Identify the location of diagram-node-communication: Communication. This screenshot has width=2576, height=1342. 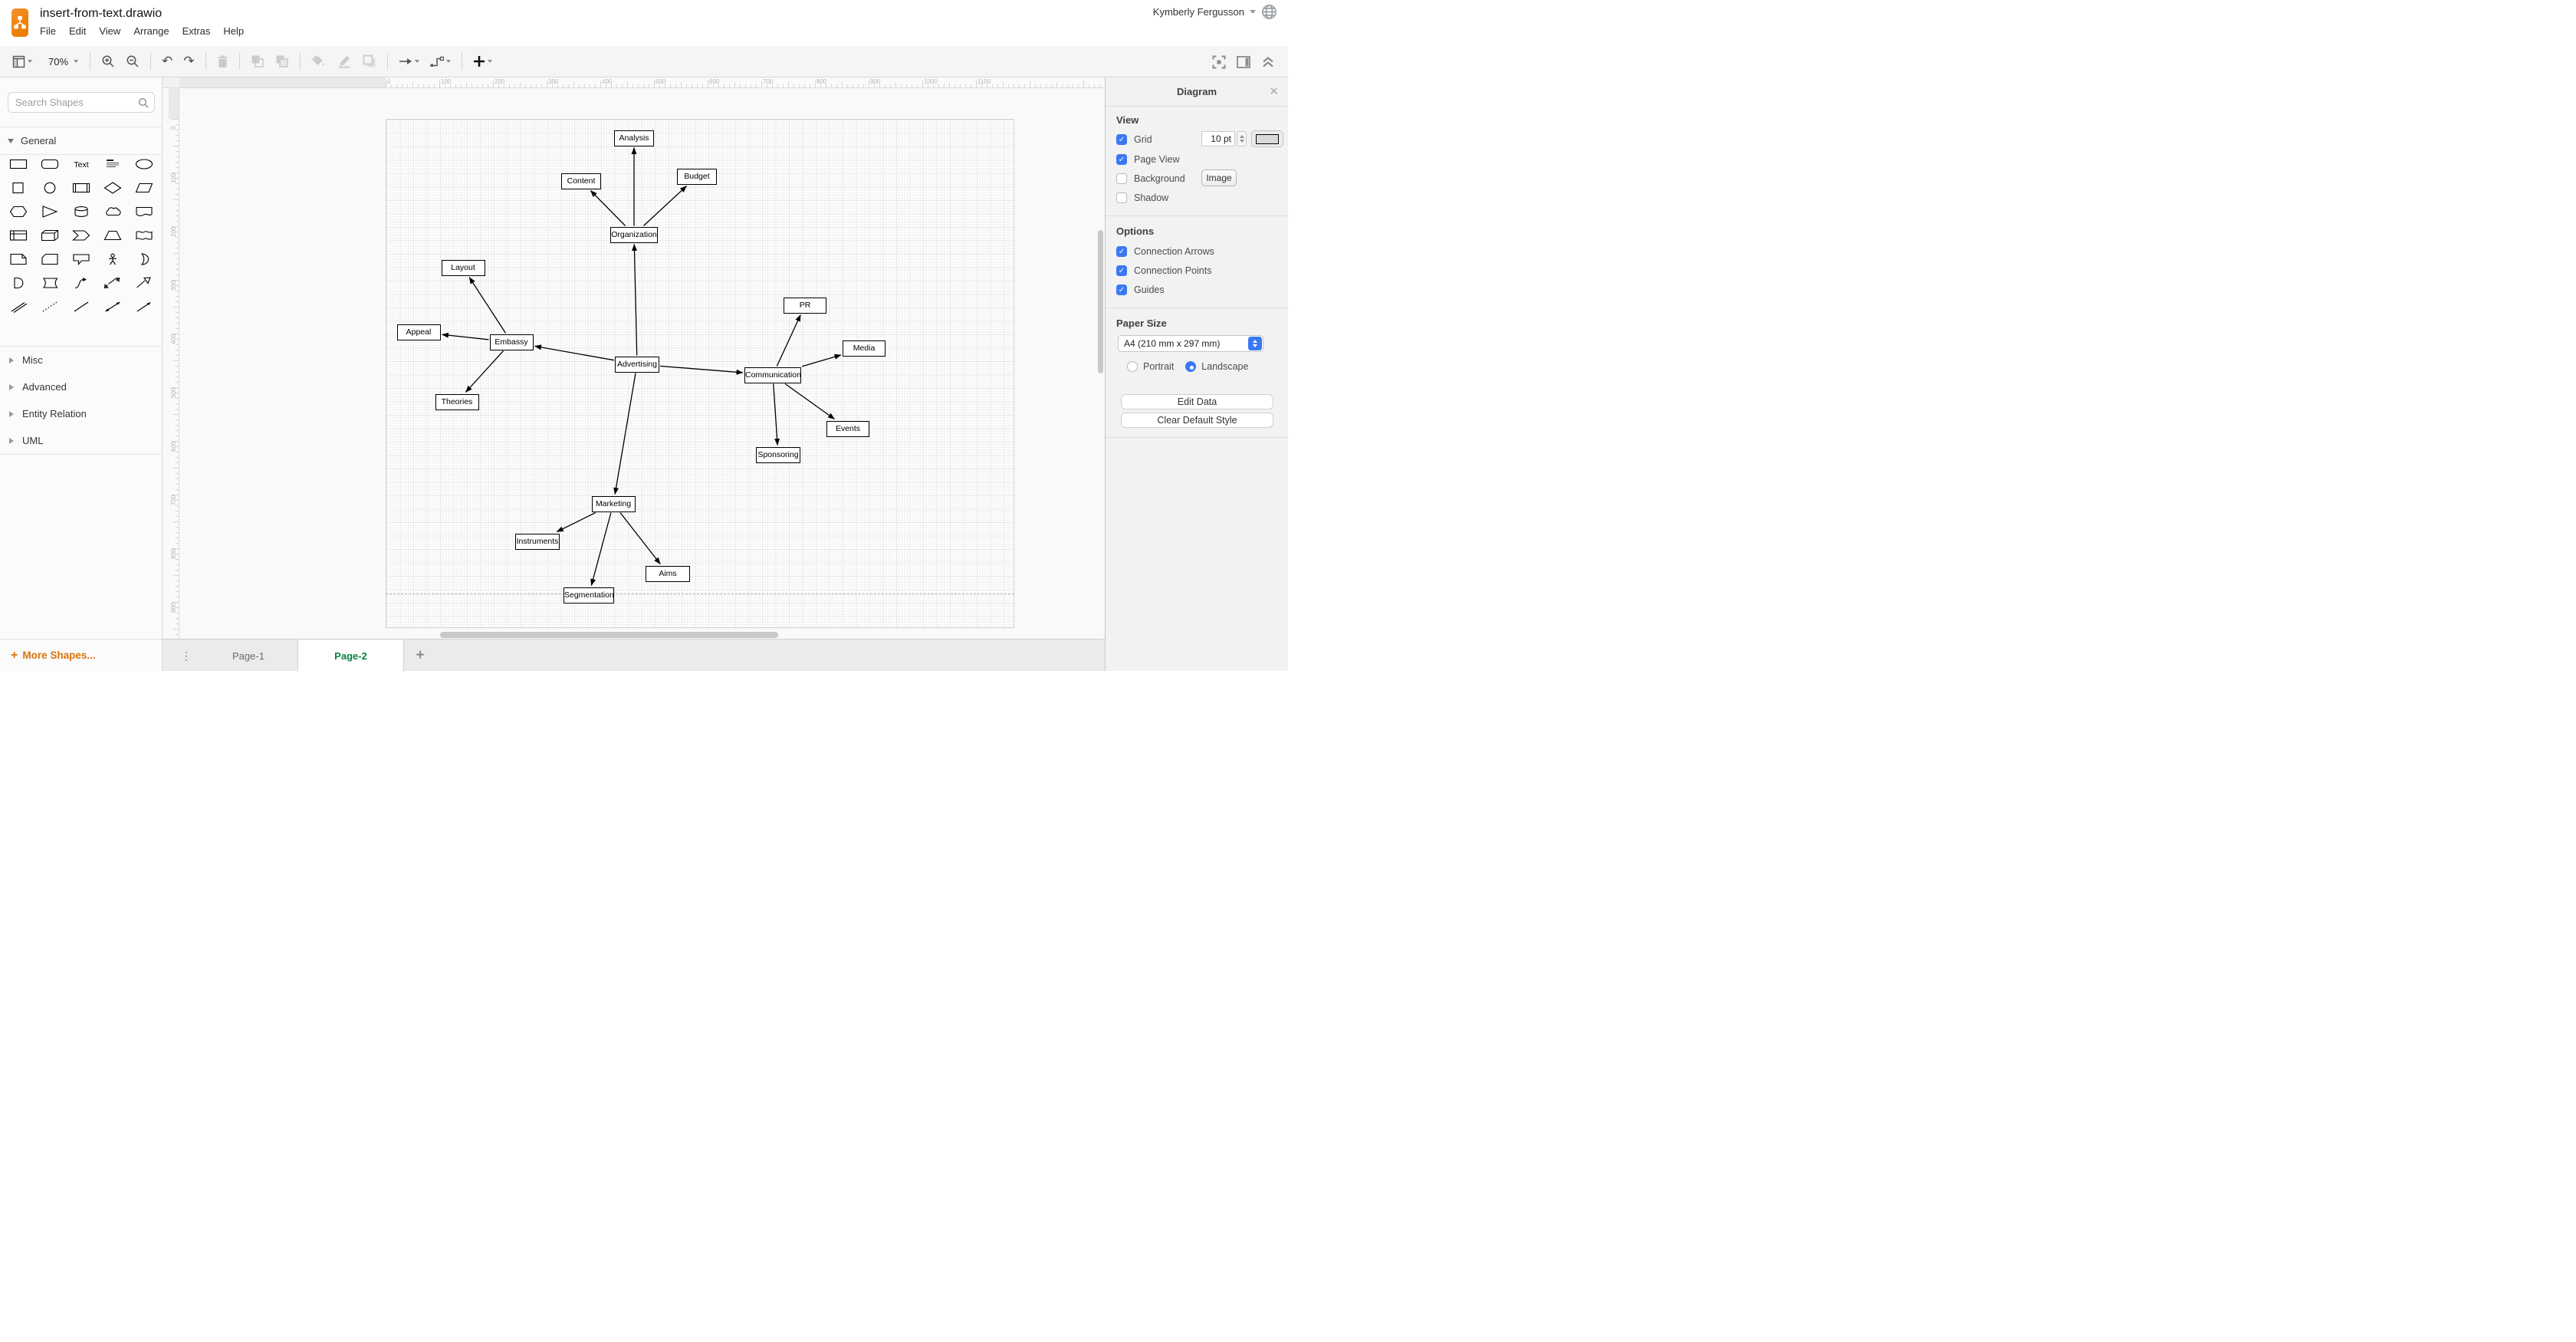
(772, 375).